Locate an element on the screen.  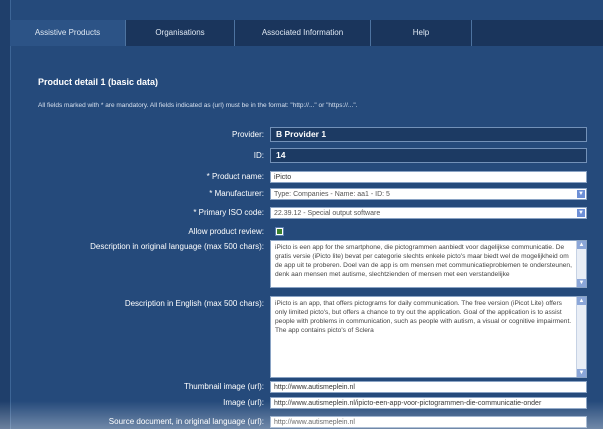
product-name-label: * Product name: is located at coordinates (235, 176).